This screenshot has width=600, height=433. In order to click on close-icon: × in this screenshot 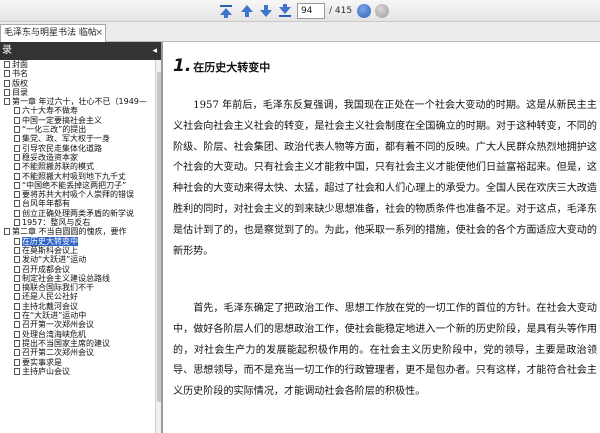, I will do `click(99, 33)`.